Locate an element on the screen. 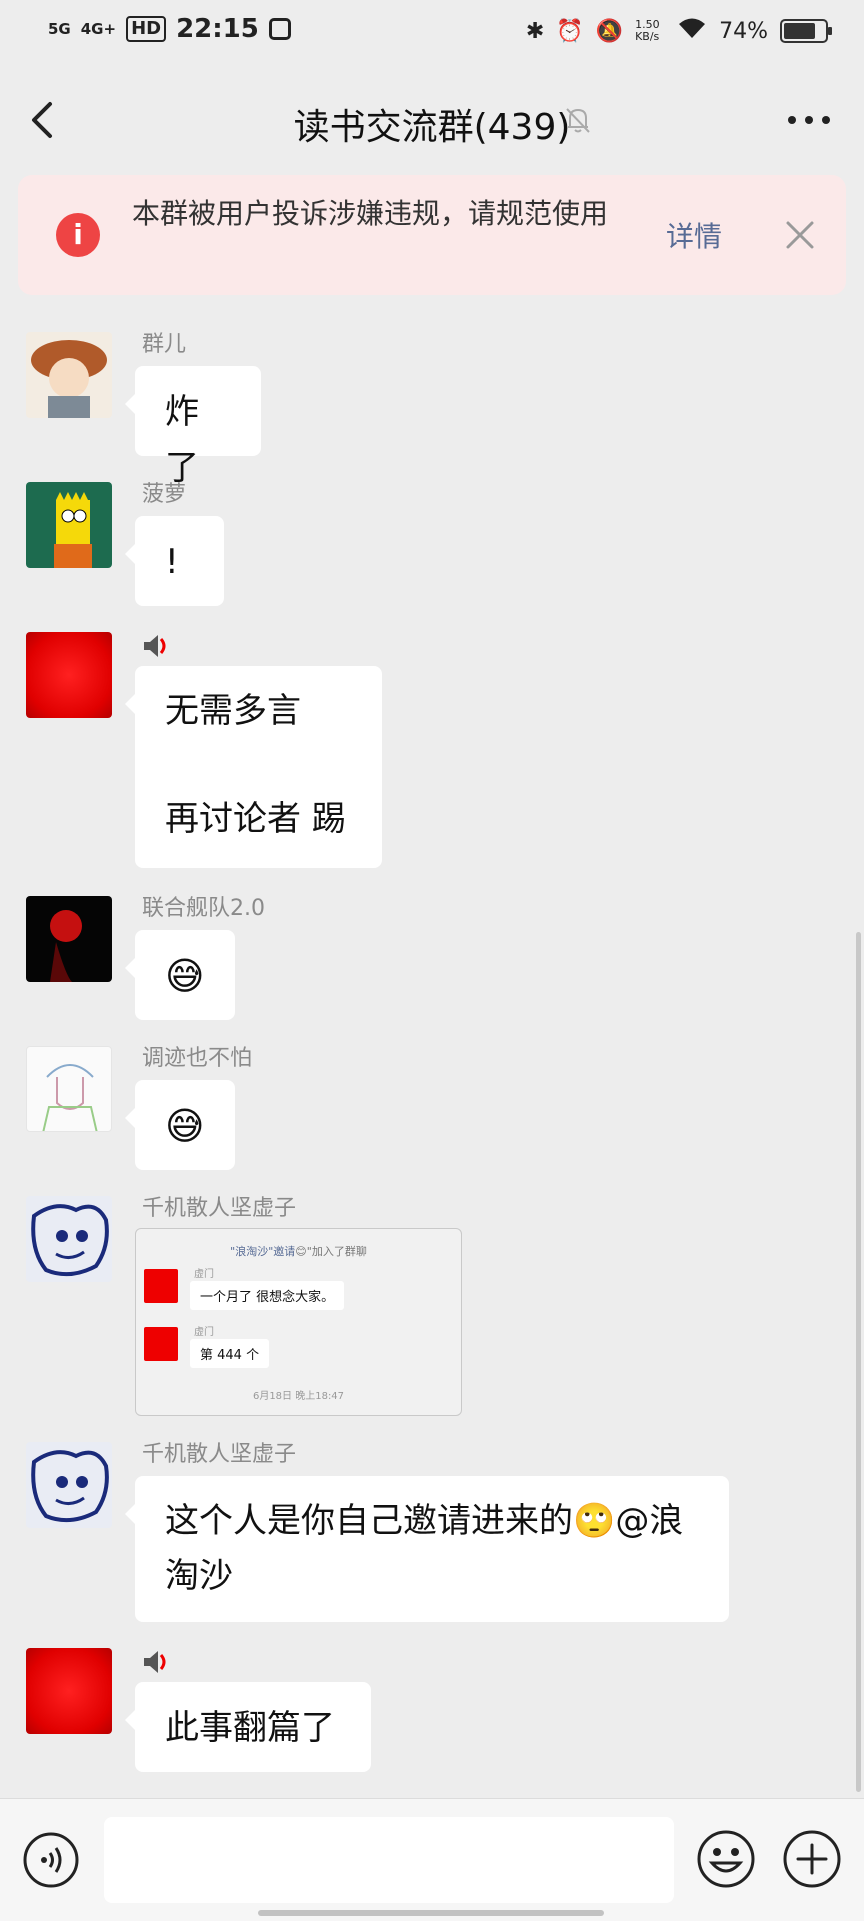 This screenshot has width=864, height=1921. message-bubble: 无需多言 再讨论者 踢 is located at coordinates (253, 767).